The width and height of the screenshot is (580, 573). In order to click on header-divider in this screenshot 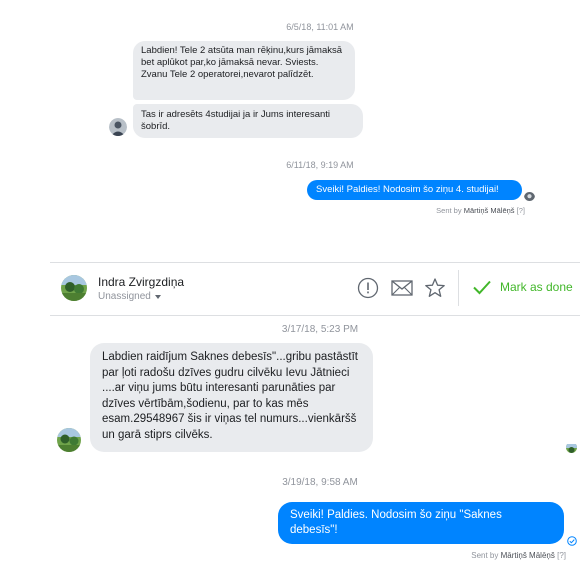, I will do `click(458, 288)`.